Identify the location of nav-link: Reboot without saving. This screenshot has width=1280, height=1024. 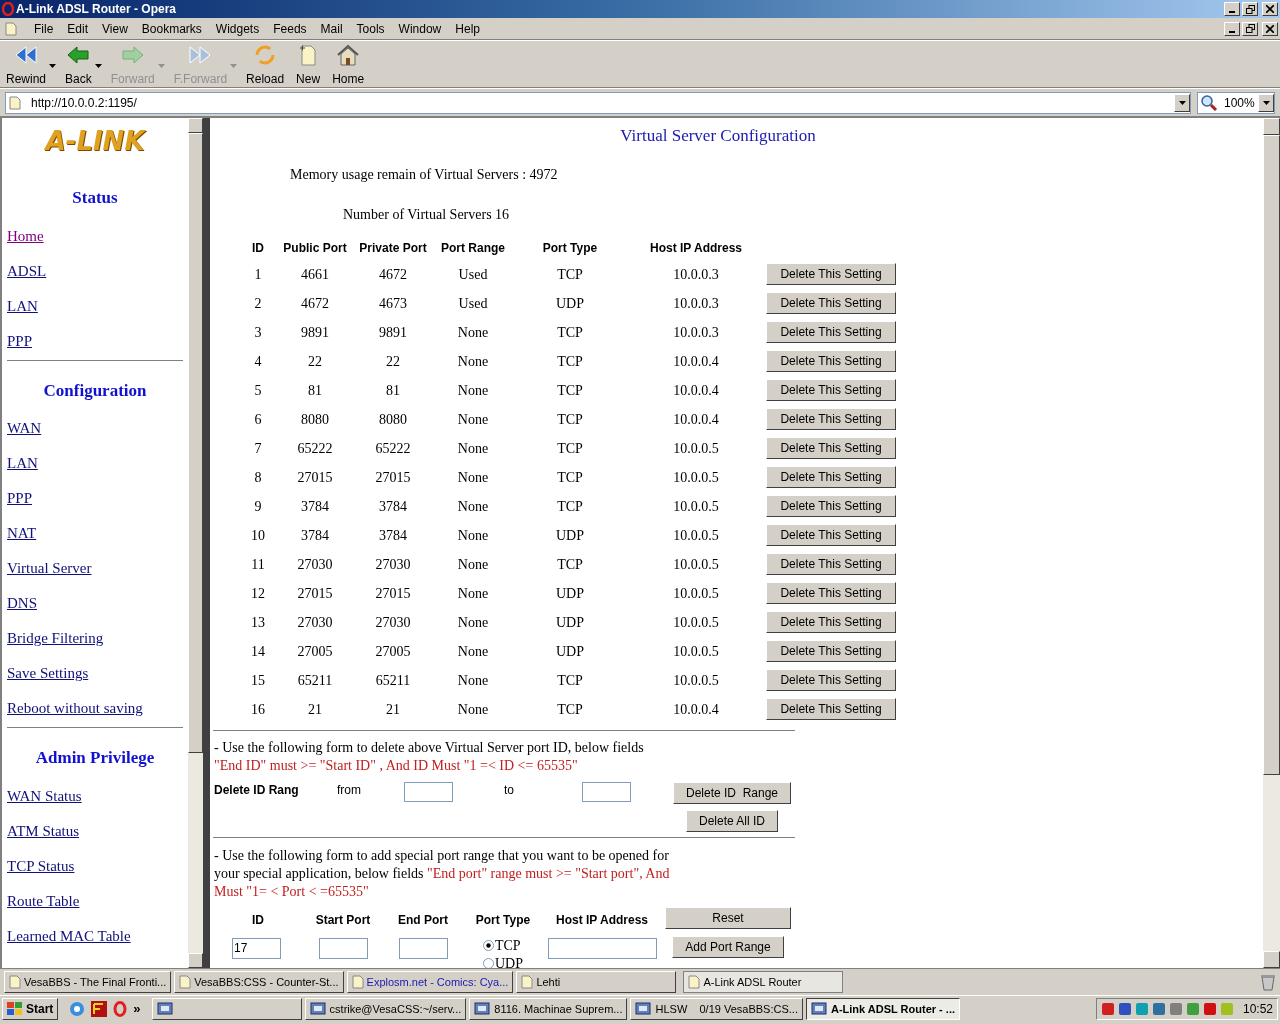
(75, 708).